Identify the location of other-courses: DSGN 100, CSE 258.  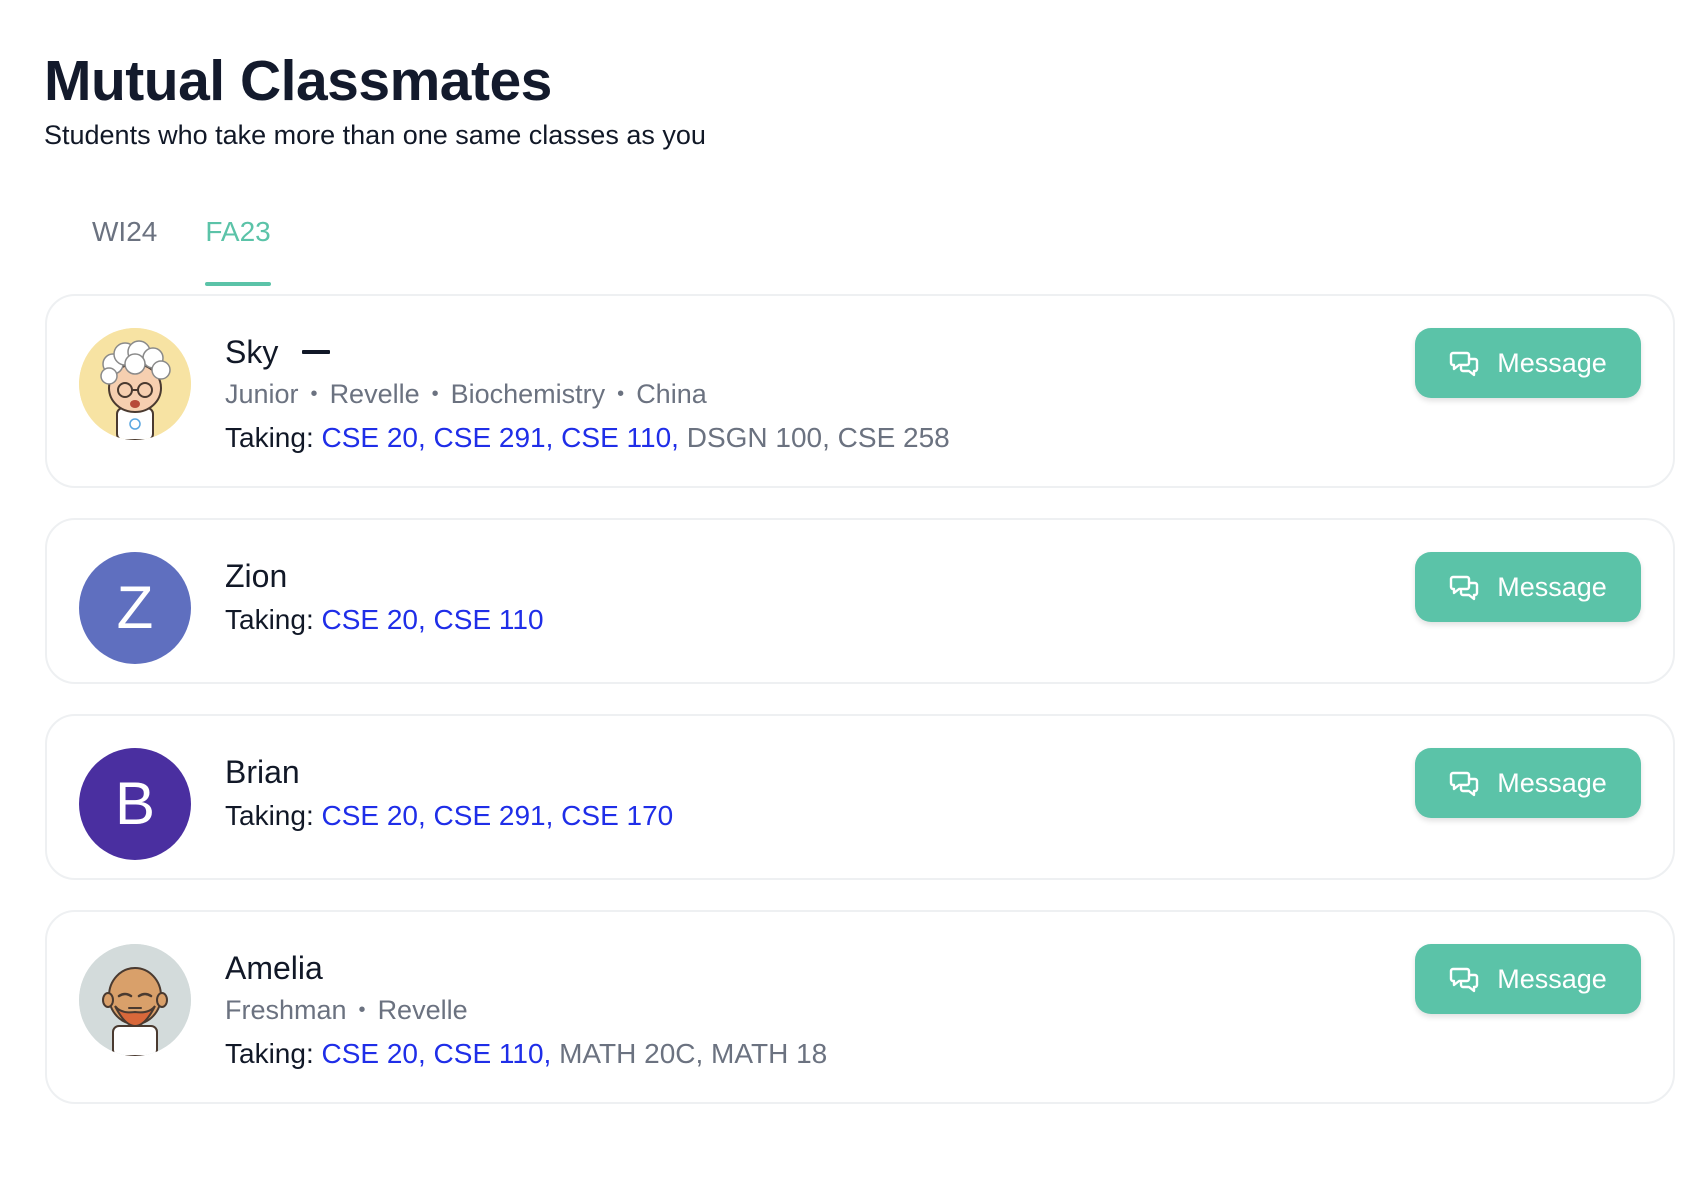
(818, 437).